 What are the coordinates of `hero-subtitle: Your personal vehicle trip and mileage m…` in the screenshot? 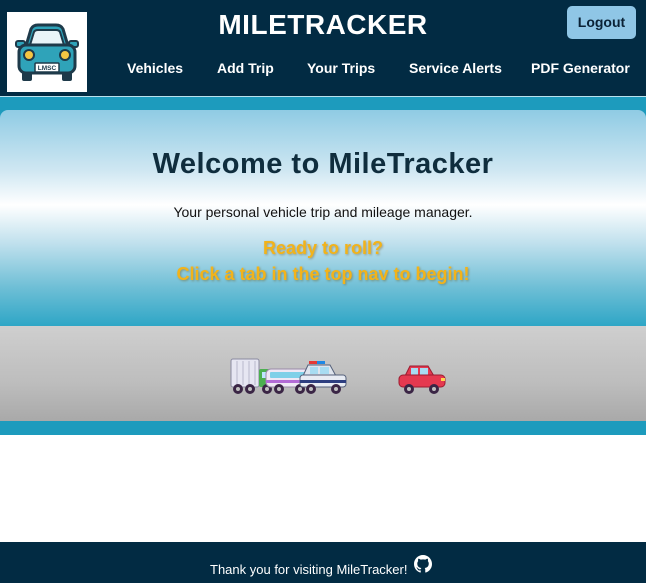 It's located at (323, 212).